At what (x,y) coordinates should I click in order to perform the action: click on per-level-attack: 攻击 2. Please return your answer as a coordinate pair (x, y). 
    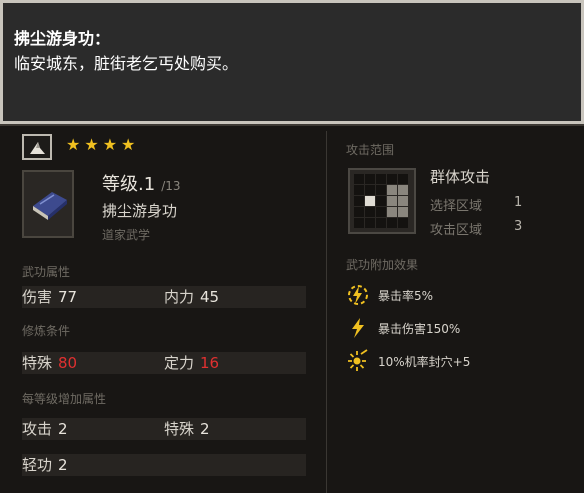
    Looking at the image, I should click on (45, 429).